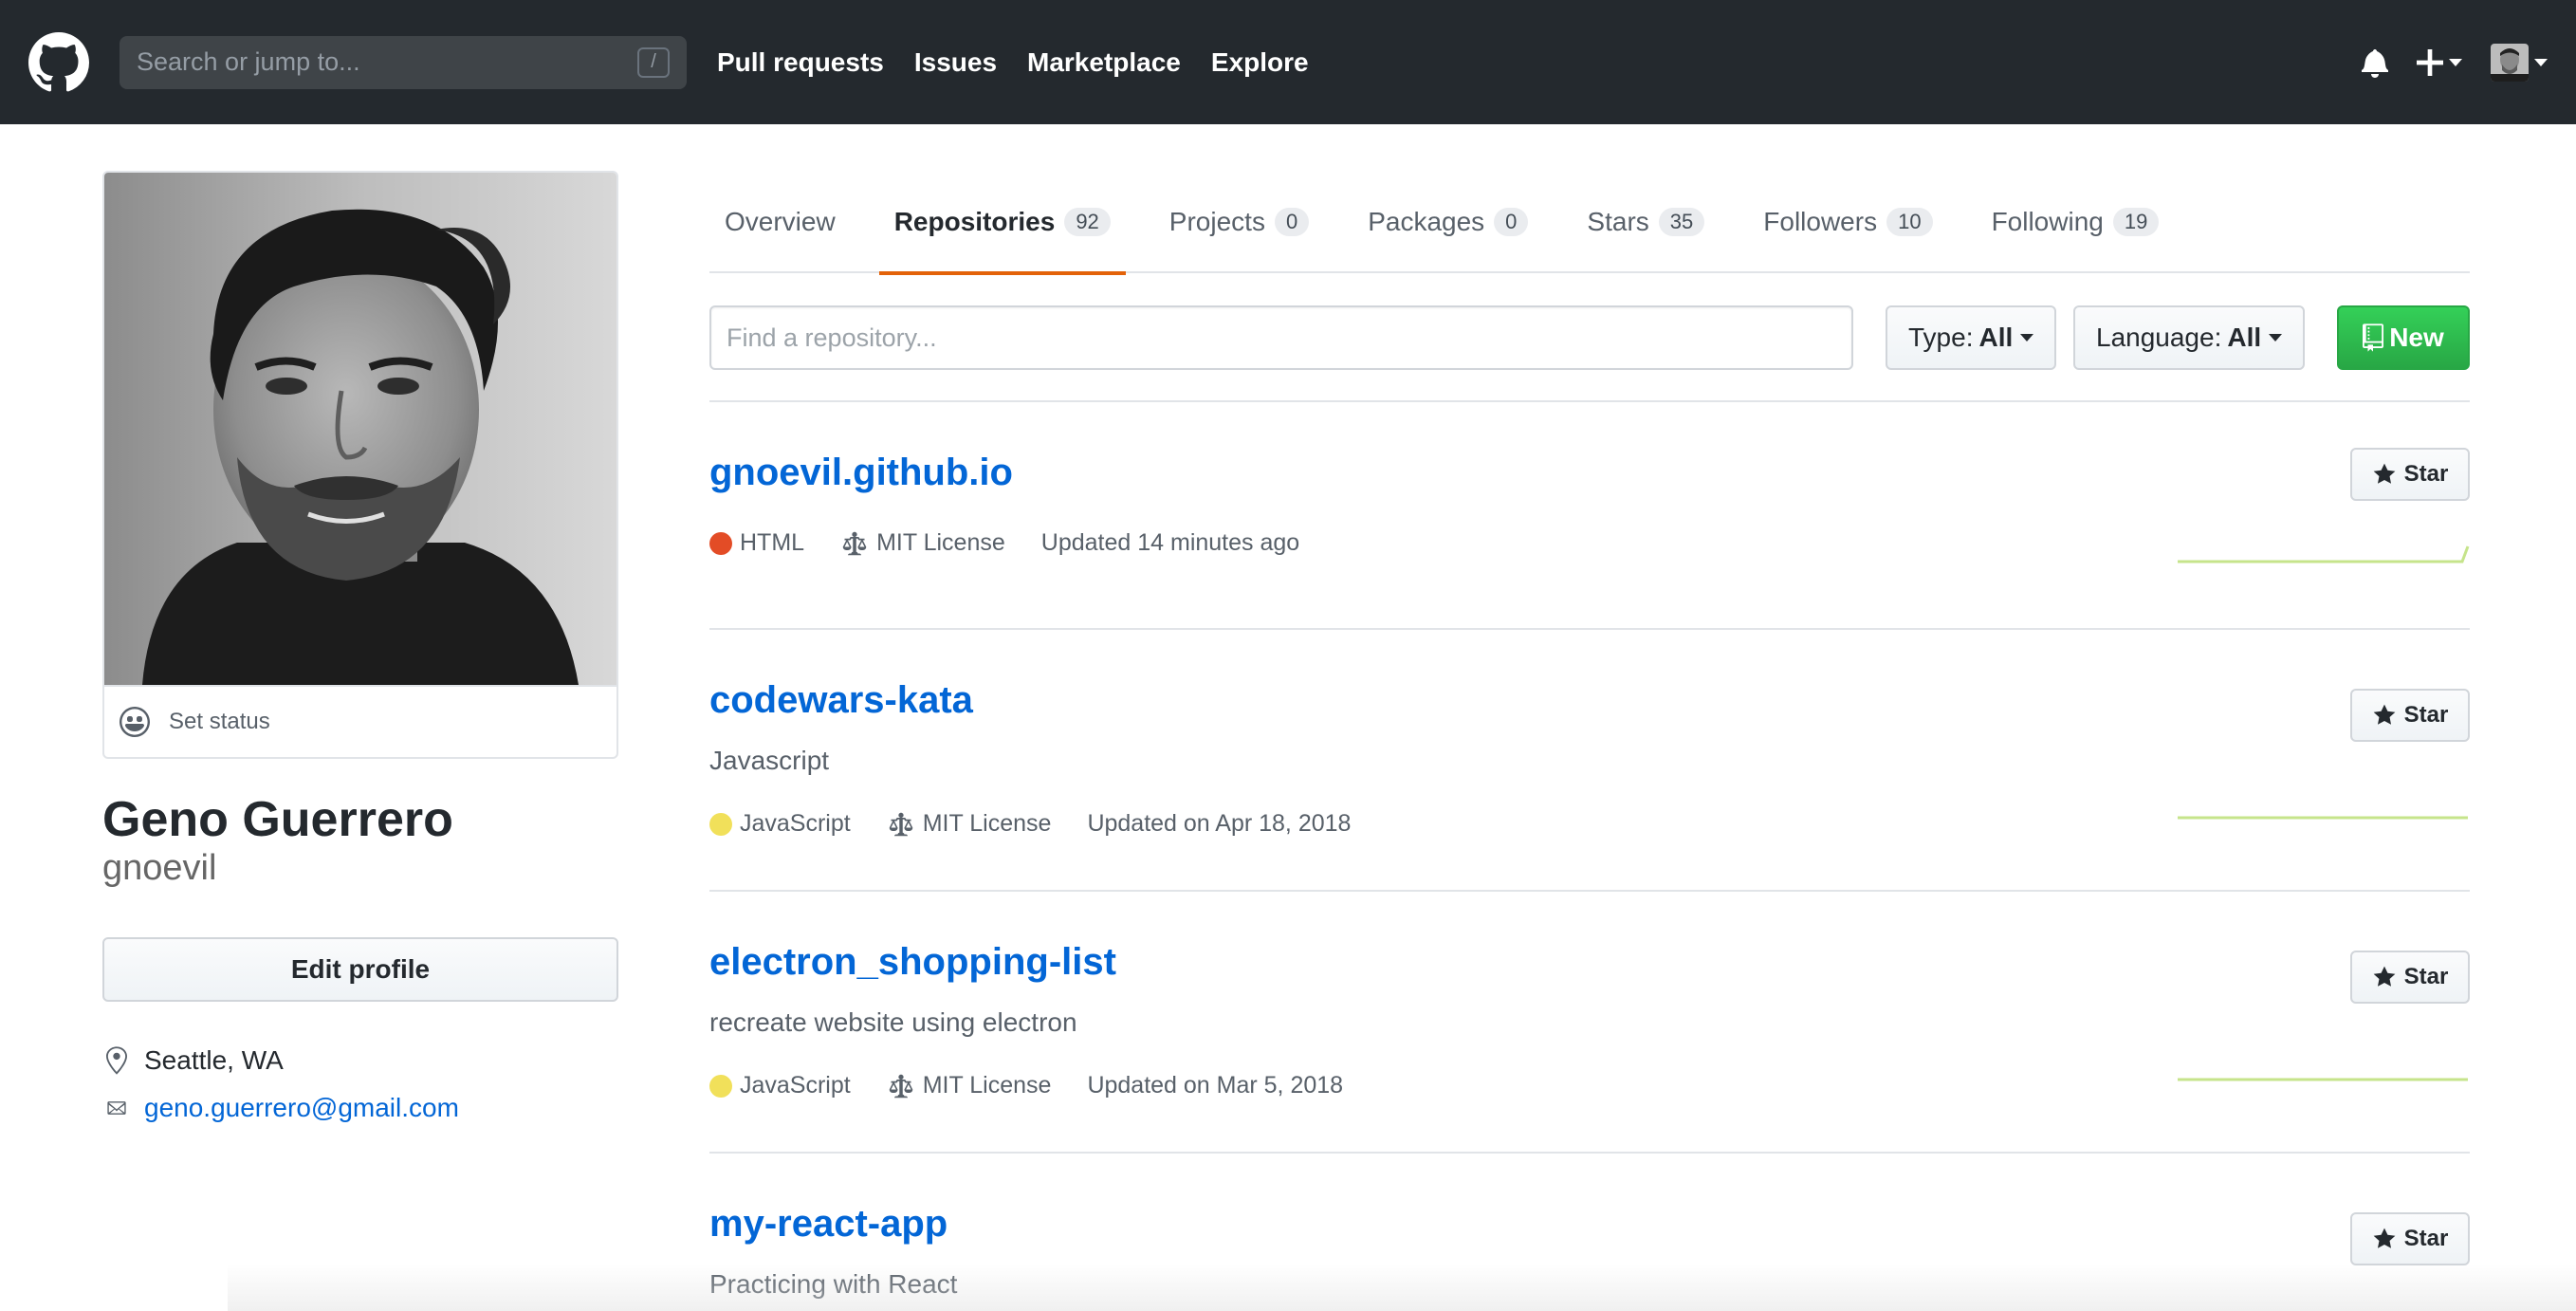 The width and height of the screenshot is (2576, 1311). Describe the element at coordinates (159, 868) in the screenshot. I see `profile-username: gnoevil` at that location.